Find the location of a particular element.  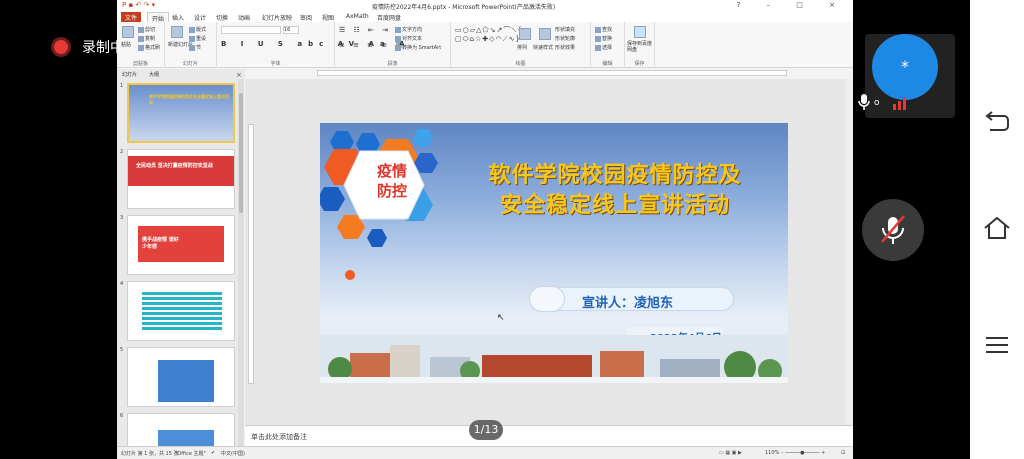

select-button: 选择 is located at coordinates (603, 47).